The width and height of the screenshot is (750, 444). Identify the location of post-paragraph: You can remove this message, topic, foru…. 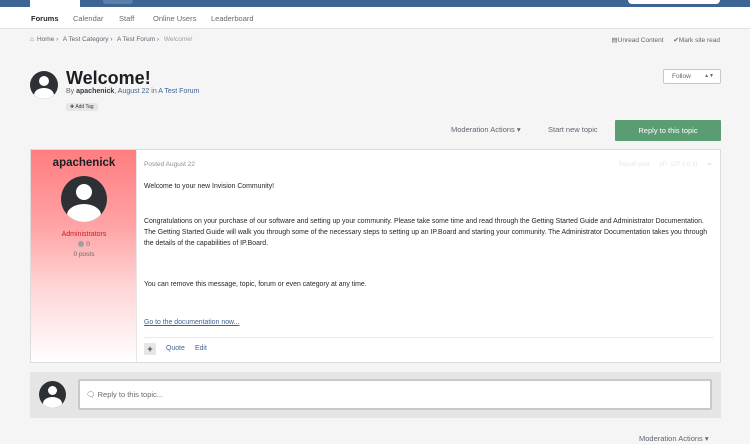
(255, 284).